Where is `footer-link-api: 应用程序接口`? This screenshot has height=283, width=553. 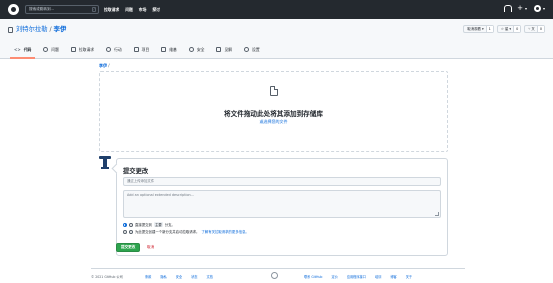
footer-link-api: 应用程序接口 is located at coordinates (356, 276).